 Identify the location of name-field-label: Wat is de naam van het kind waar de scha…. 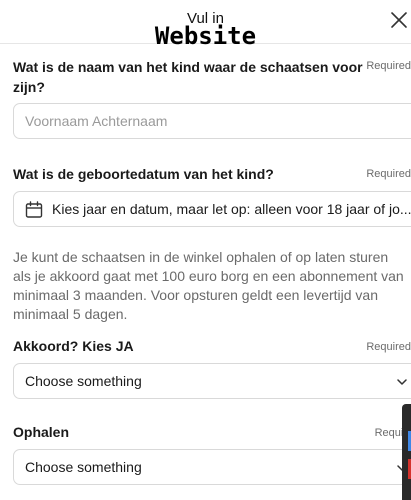
(212, 77).